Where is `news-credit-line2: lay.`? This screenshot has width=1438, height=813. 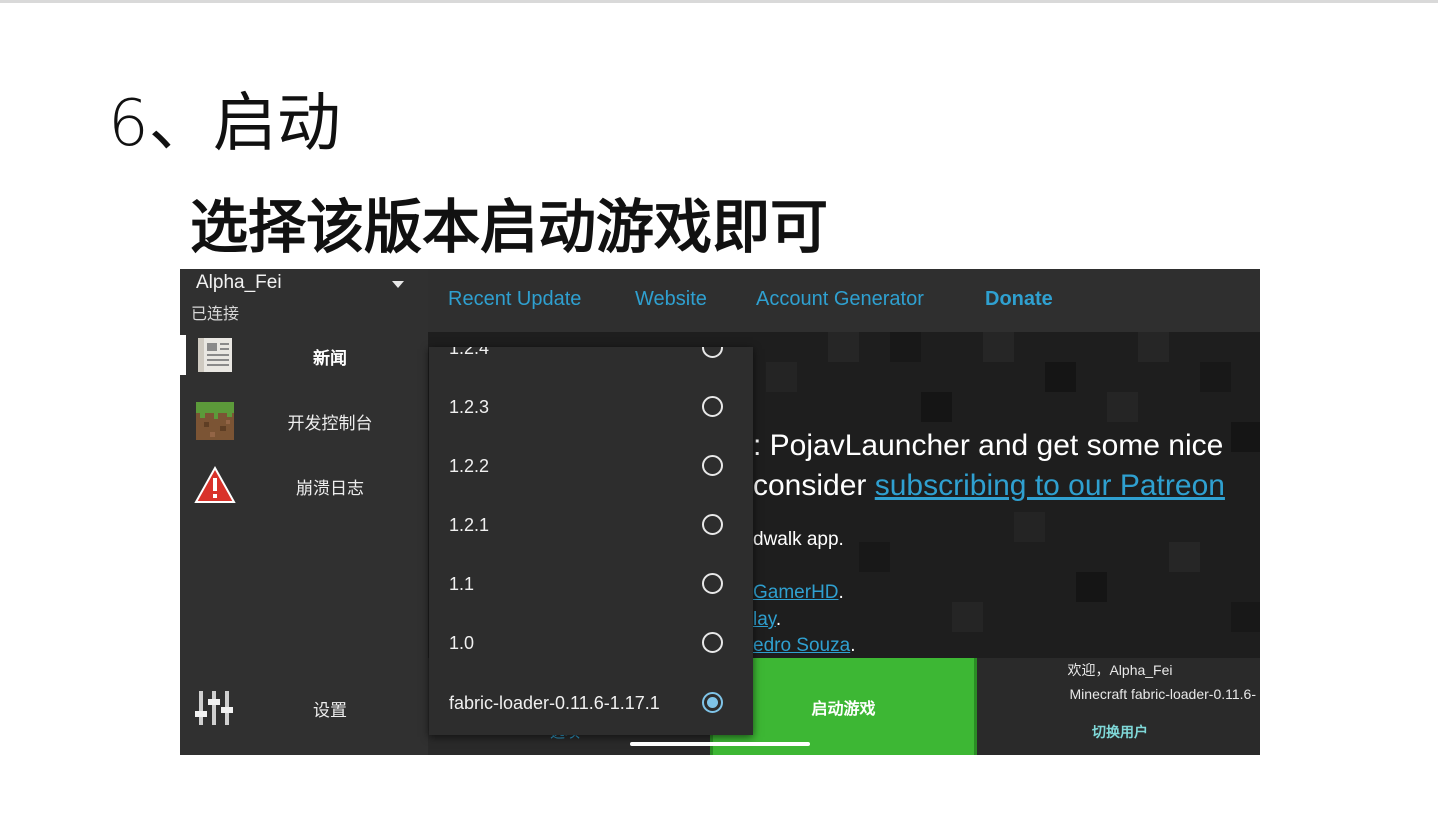 news-credit-line2: lay. is located at coordinates (767, 620).